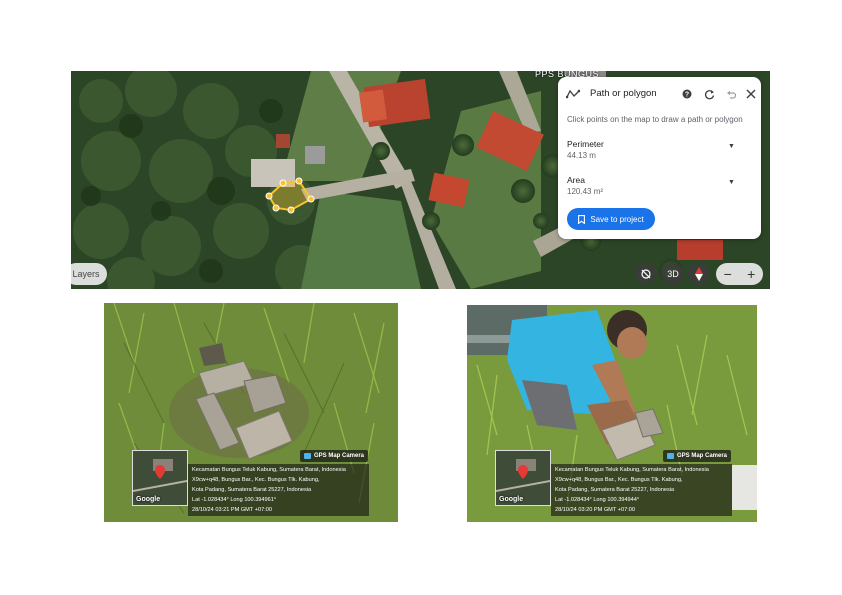 Image resolution: width=842 pixels, height=595 pixels. I want to click on panel-header: Path or polygon ?, so click(661, 95).